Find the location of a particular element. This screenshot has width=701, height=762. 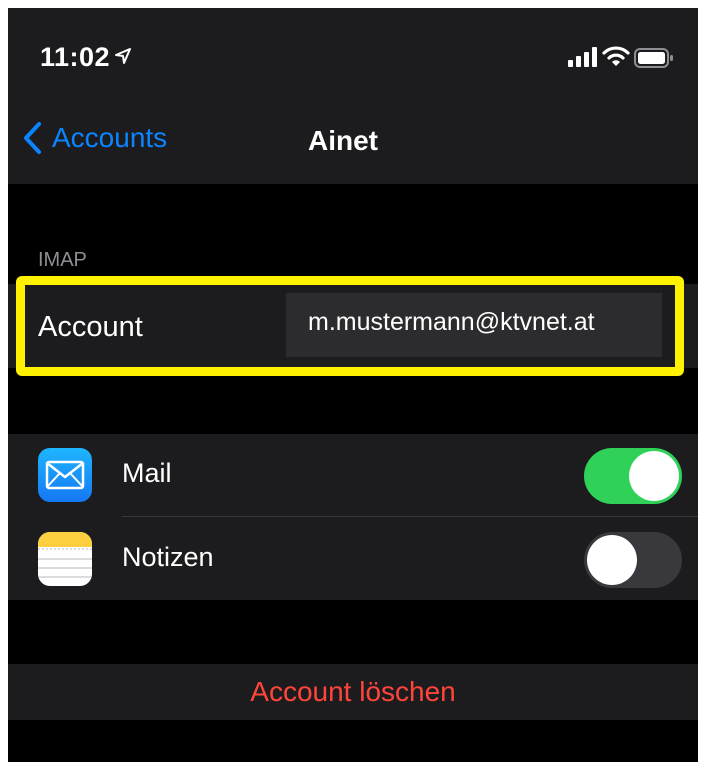

signal-icon is located at coordinates (582, 57).